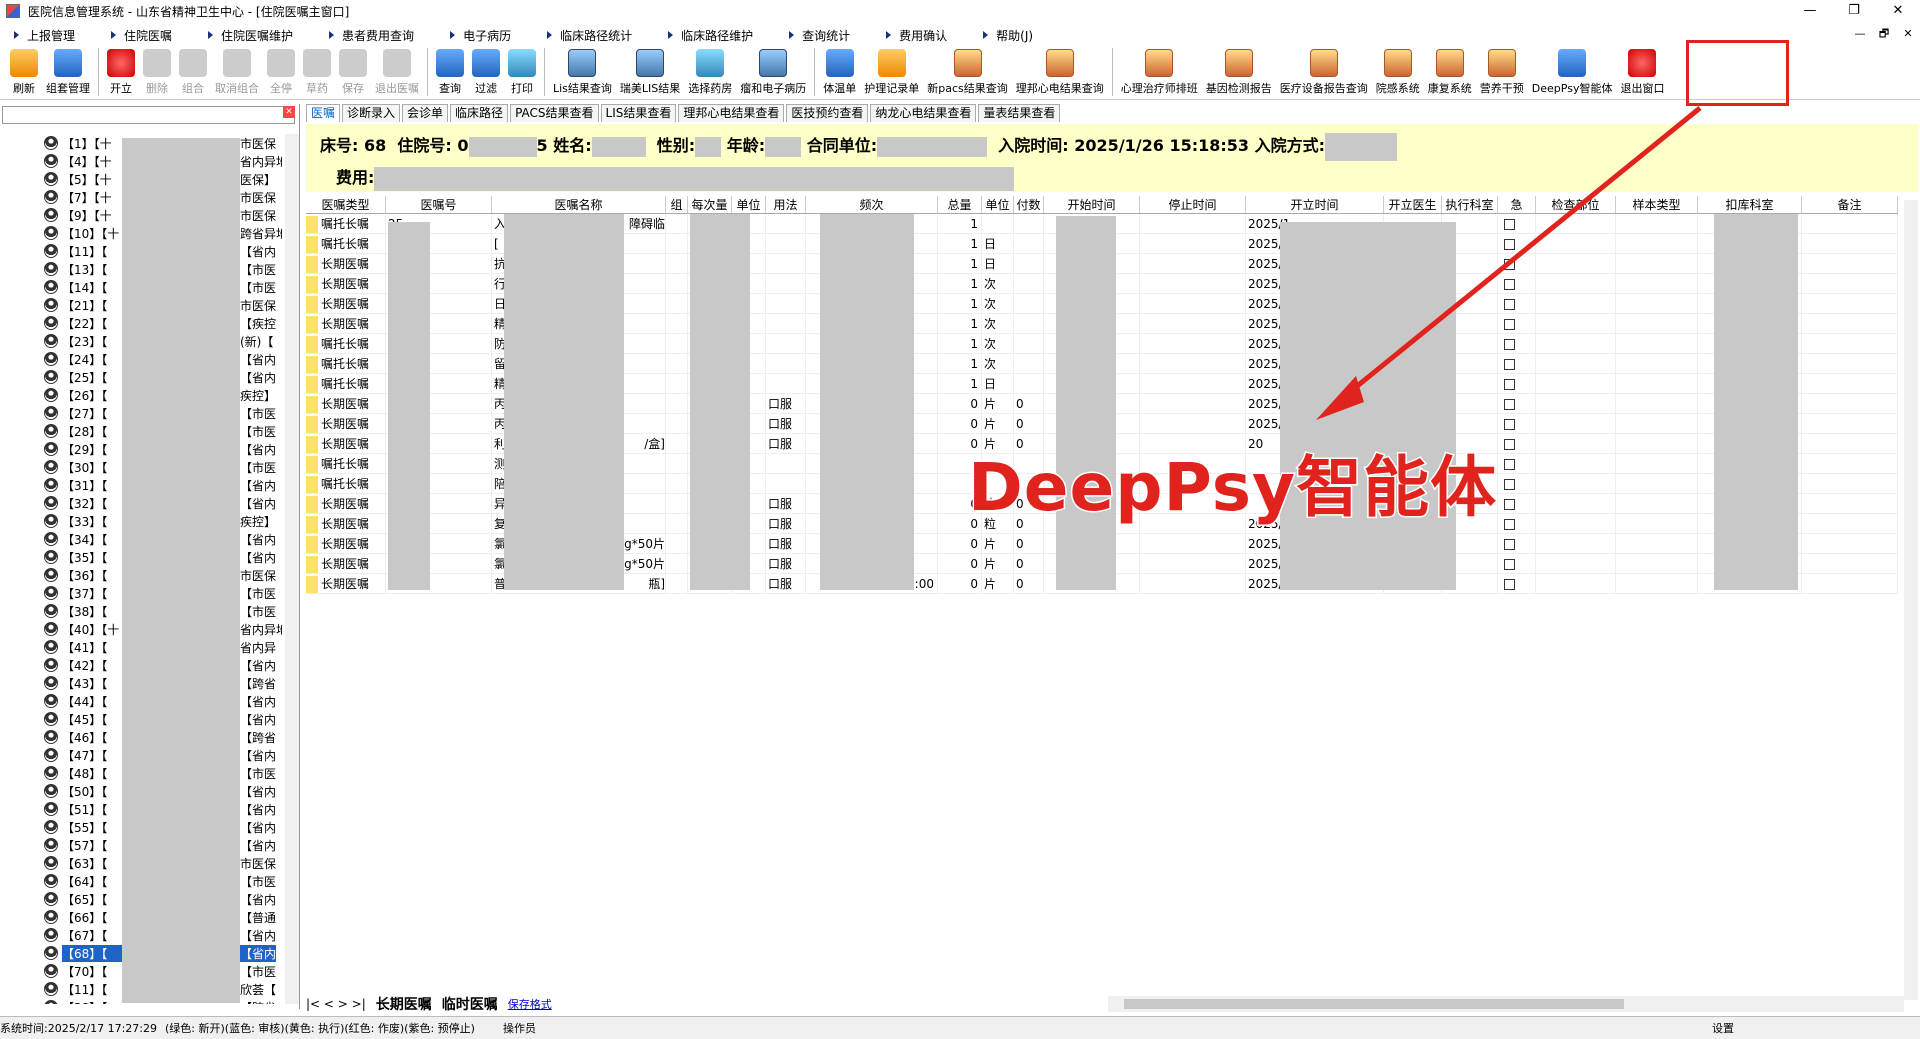 Image resolution: width=1920 pixels, height=1039 pixels. I want to click on grid-horizontal-scrollbar, so click(1506, 1004).